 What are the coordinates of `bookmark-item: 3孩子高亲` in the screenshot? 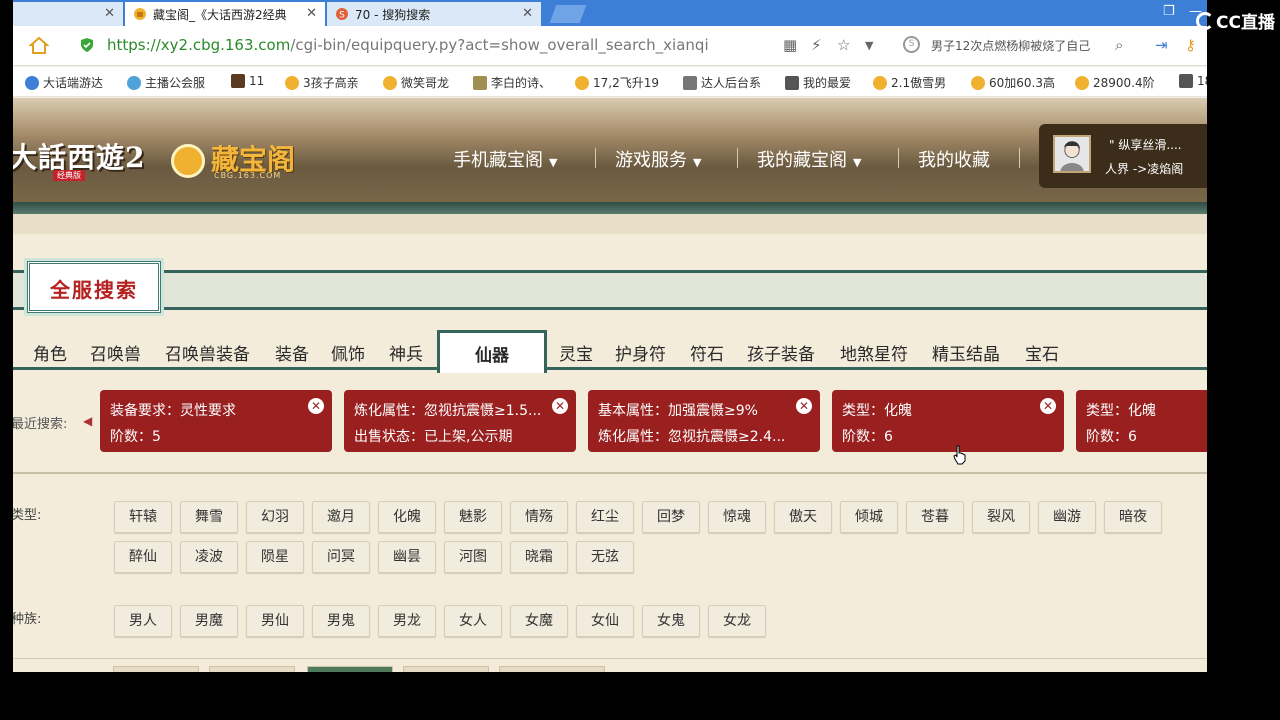 It's located at (322, 82).